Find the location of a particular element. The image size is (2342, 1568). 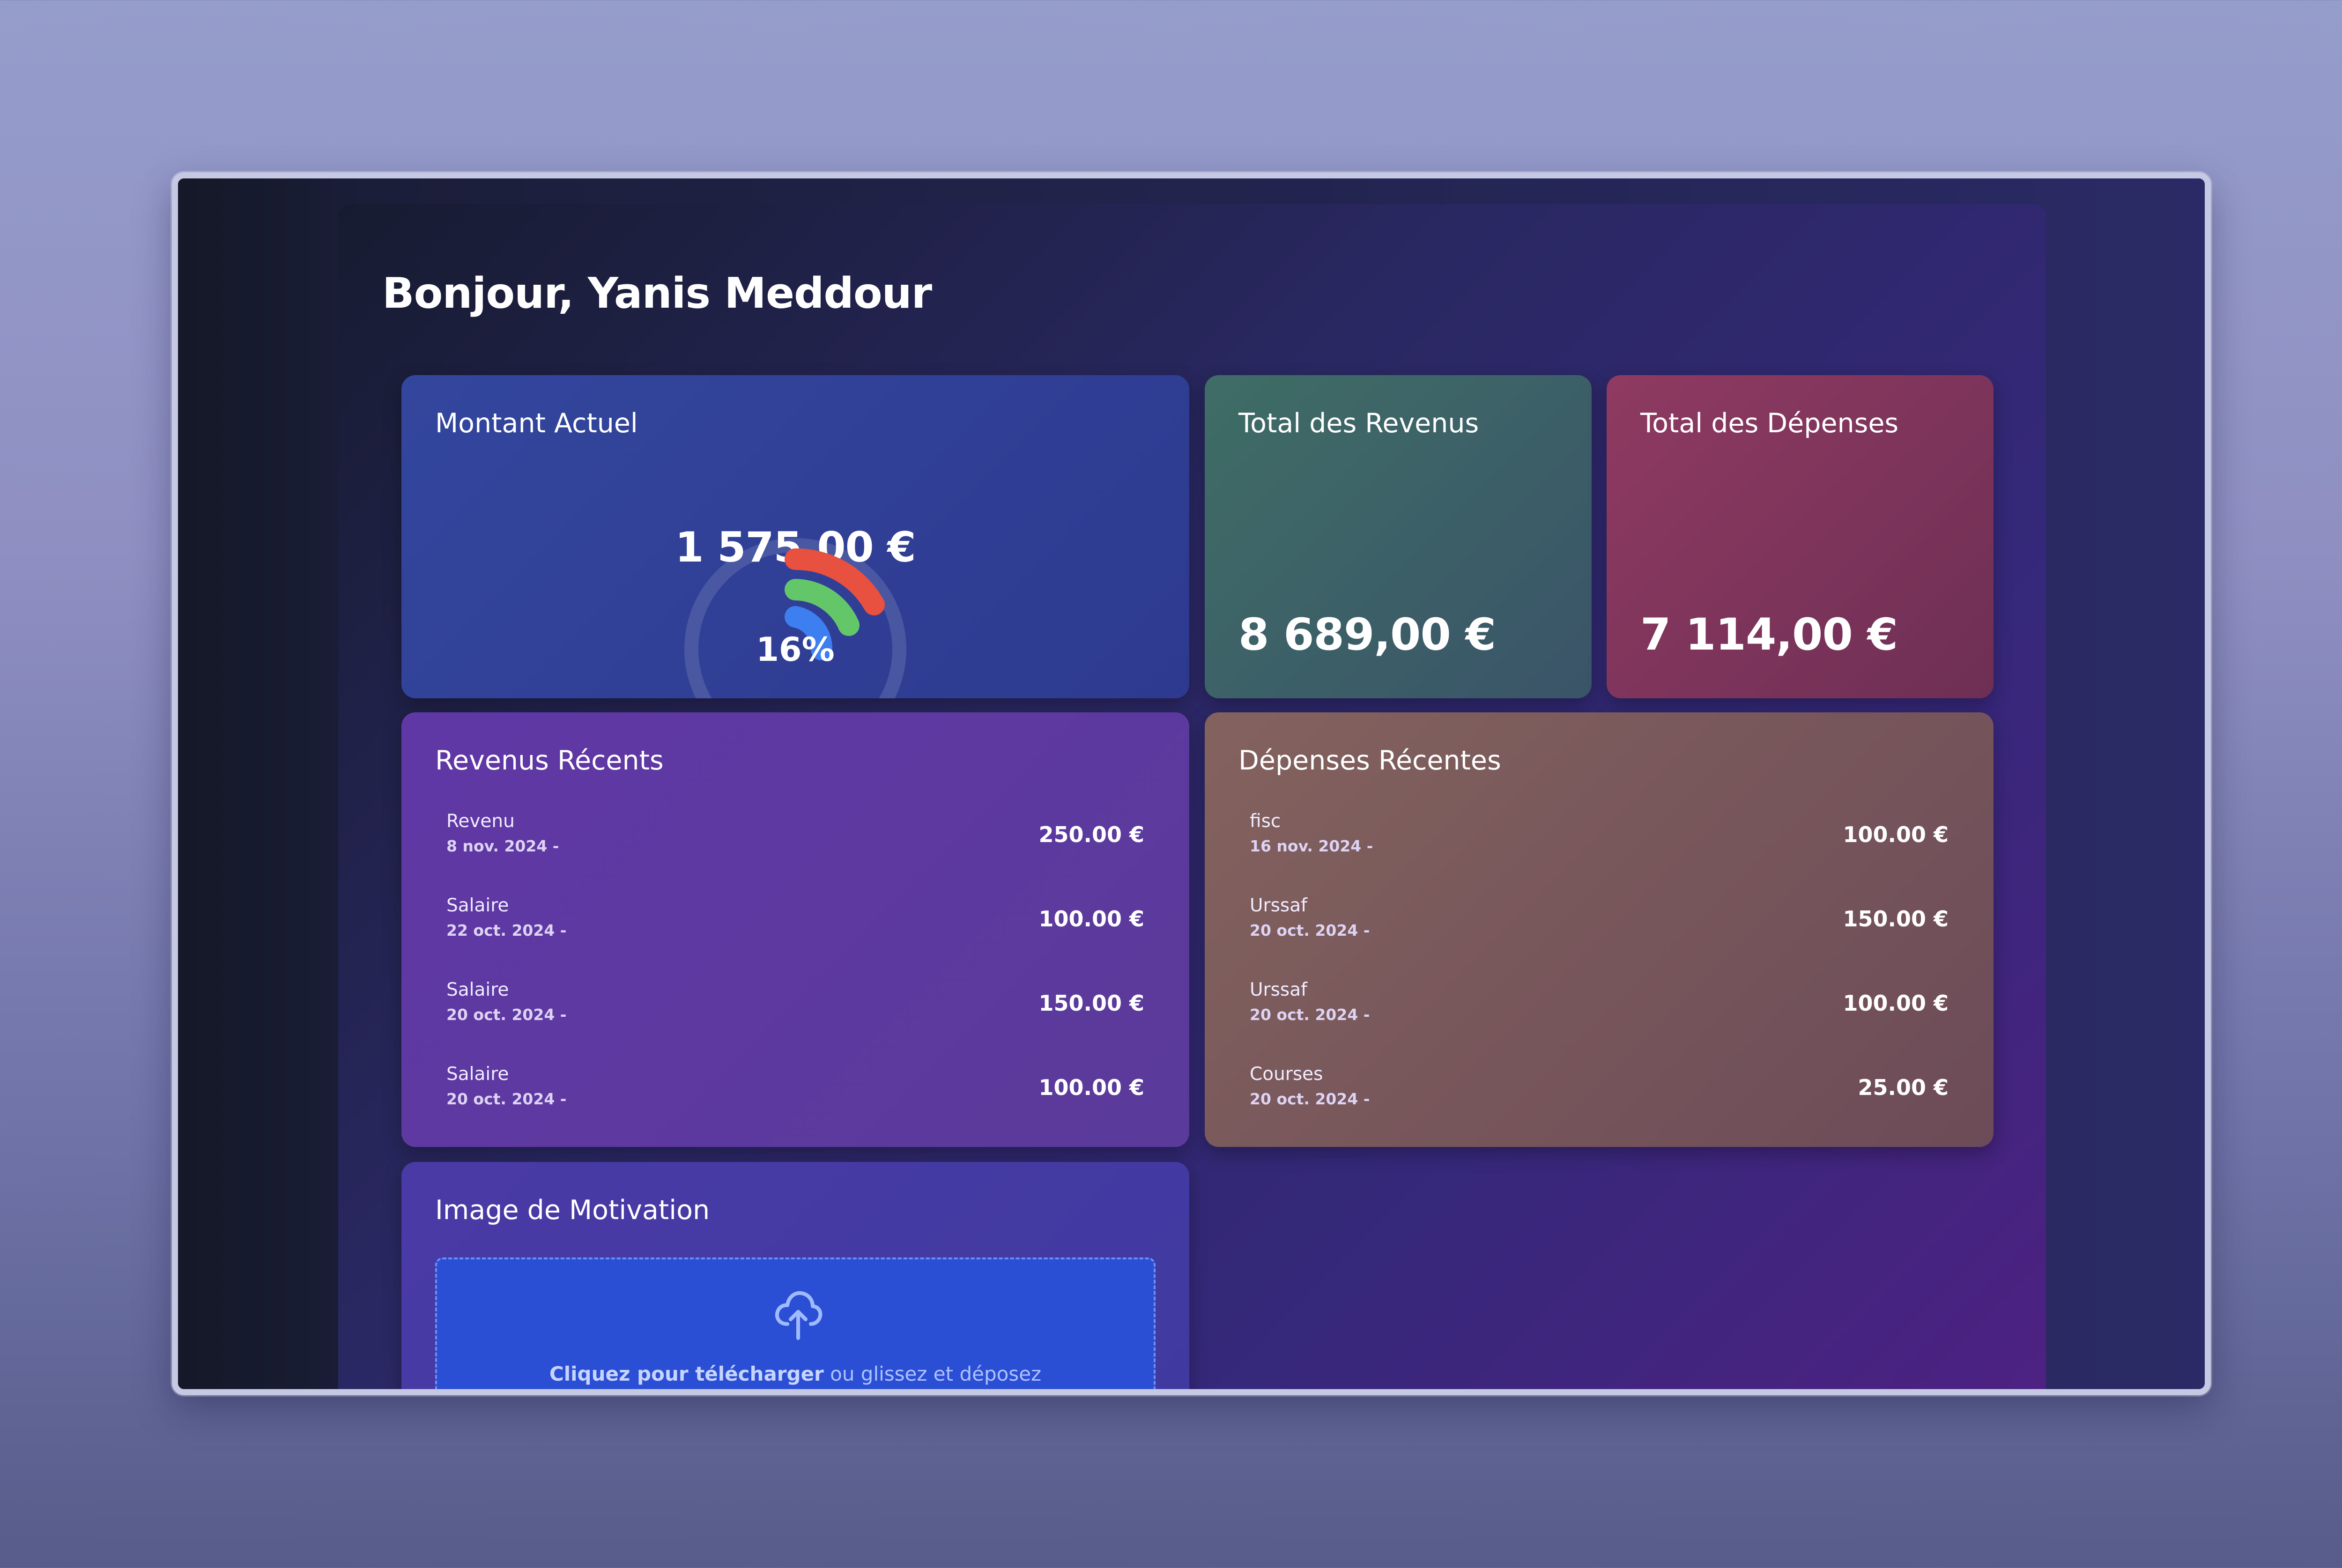

total-expenses-card: Total des Dépenses 7 114,00 € is located at coordinates (1800, 536).